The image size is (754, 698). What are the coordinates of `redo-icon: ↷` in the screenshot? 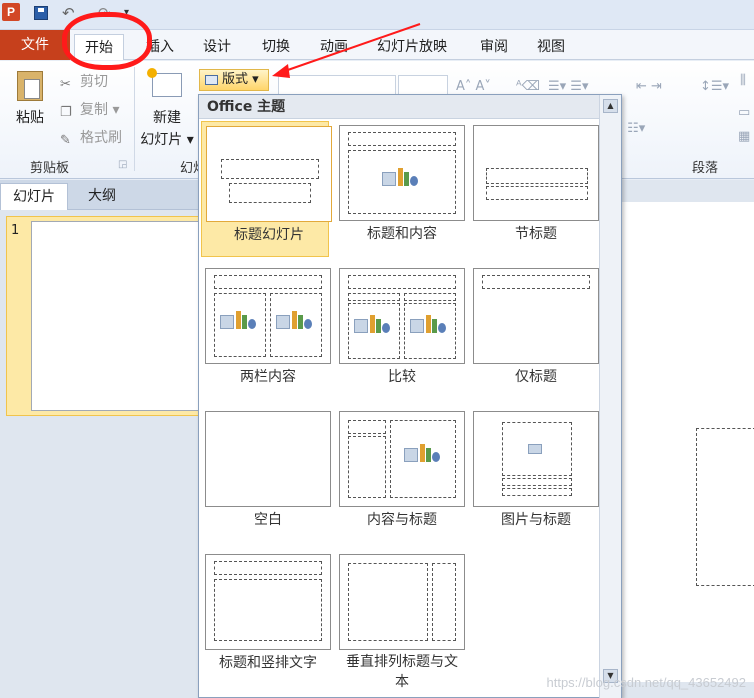 It's located at (105, 13).